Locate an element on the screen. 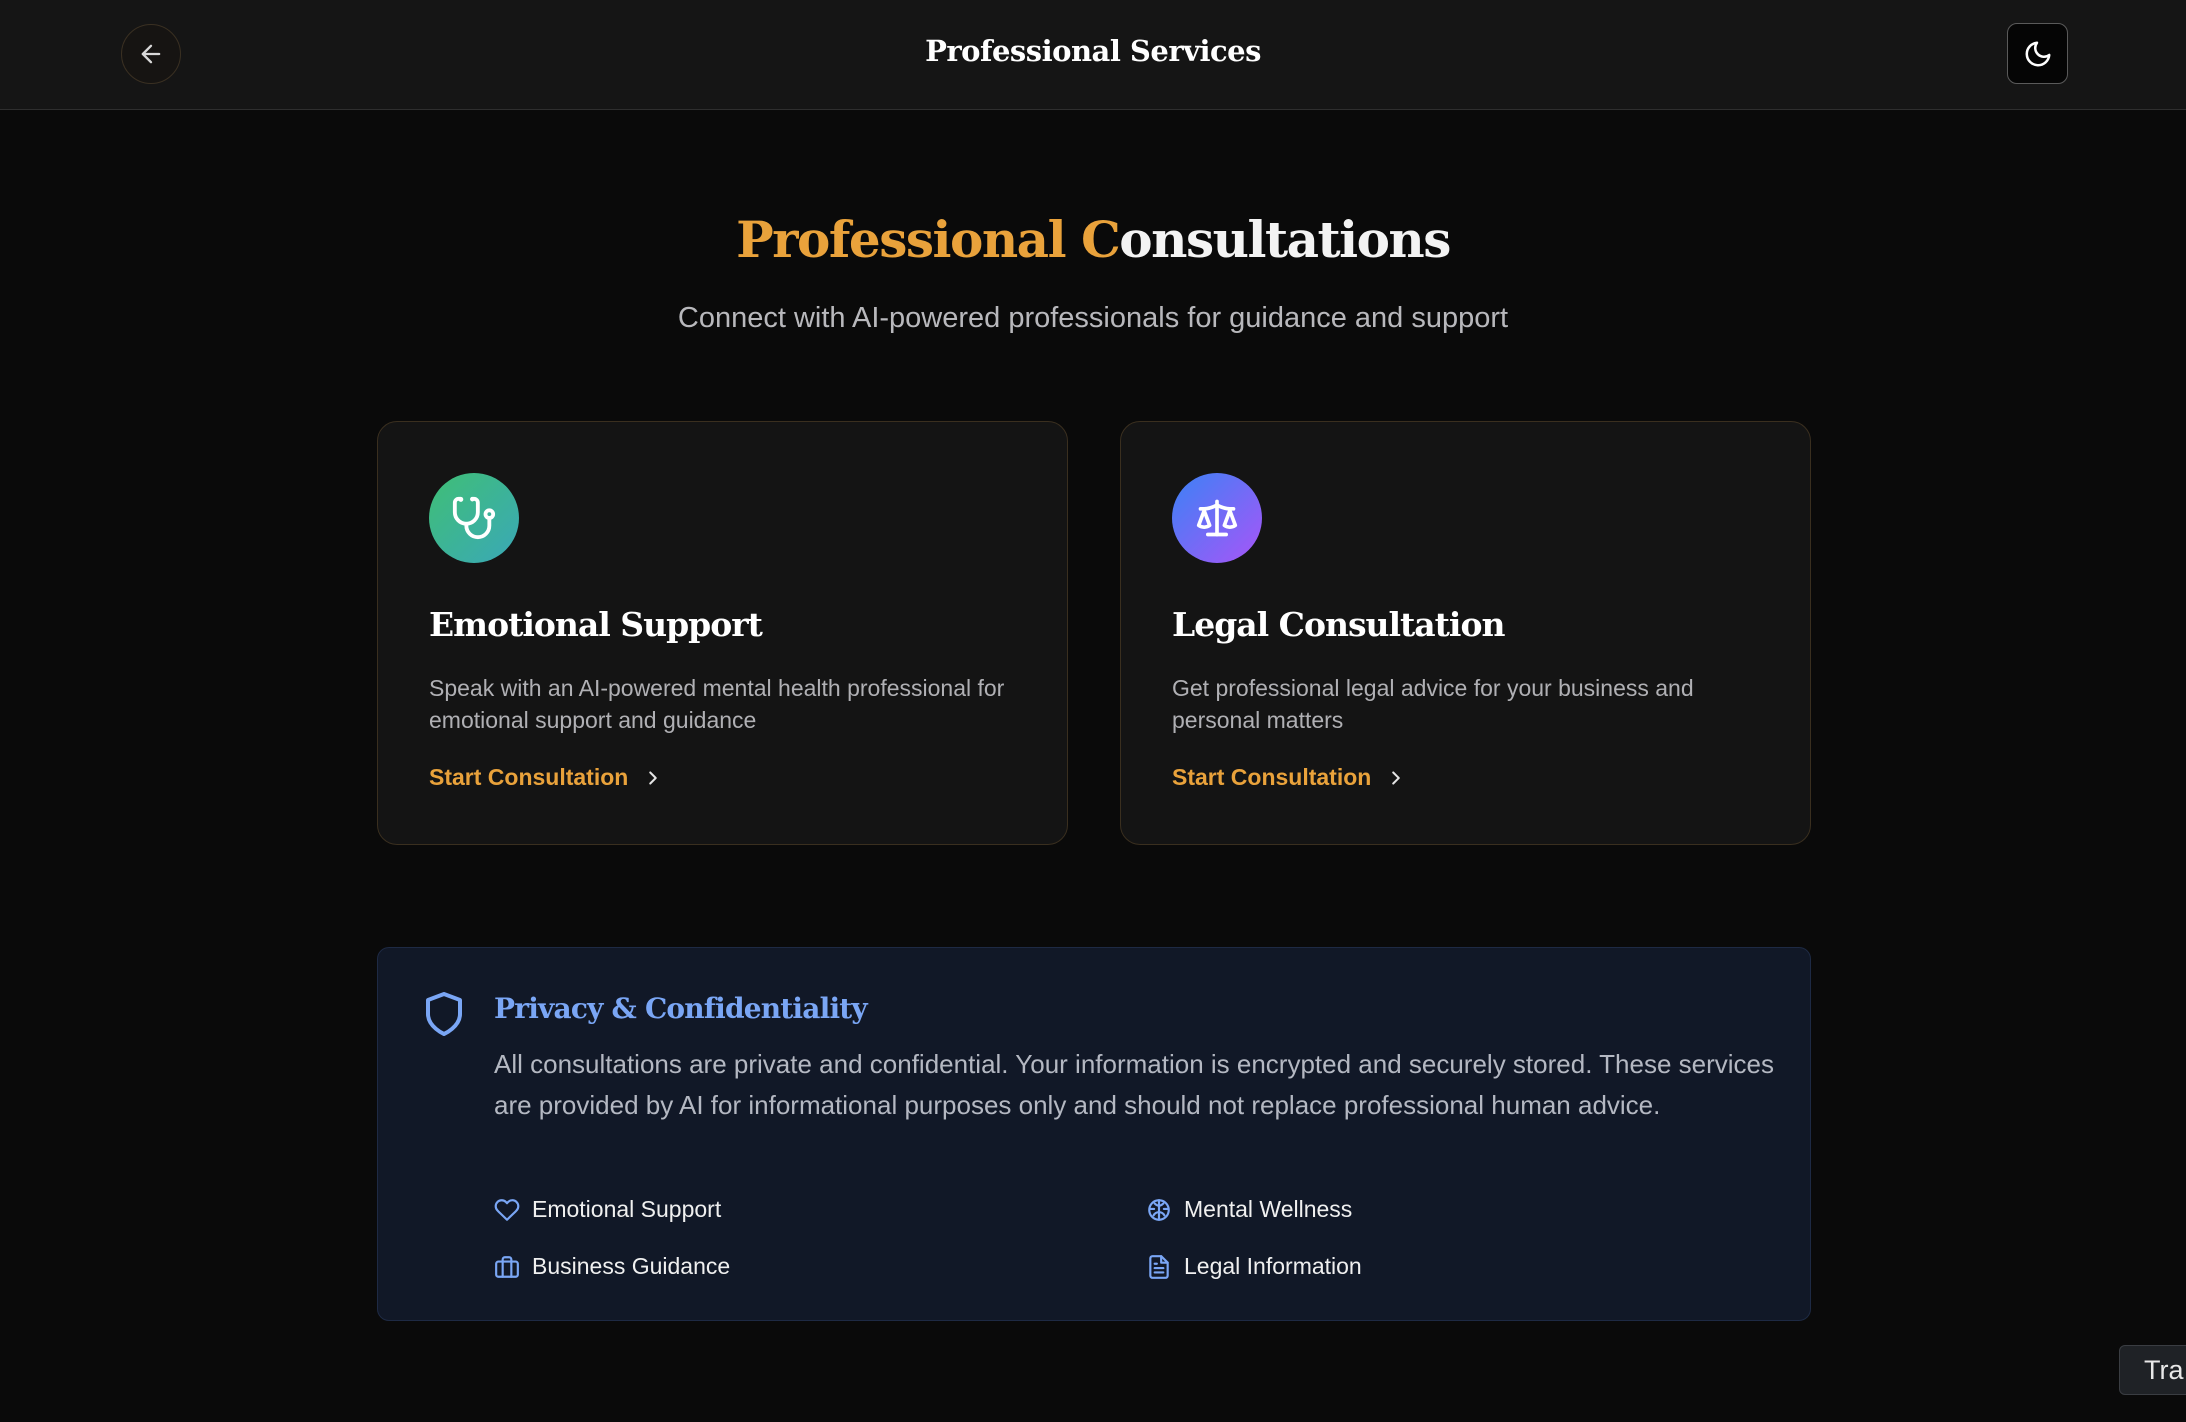  card-title: Emotional Support is located at coordinates (596, 624).